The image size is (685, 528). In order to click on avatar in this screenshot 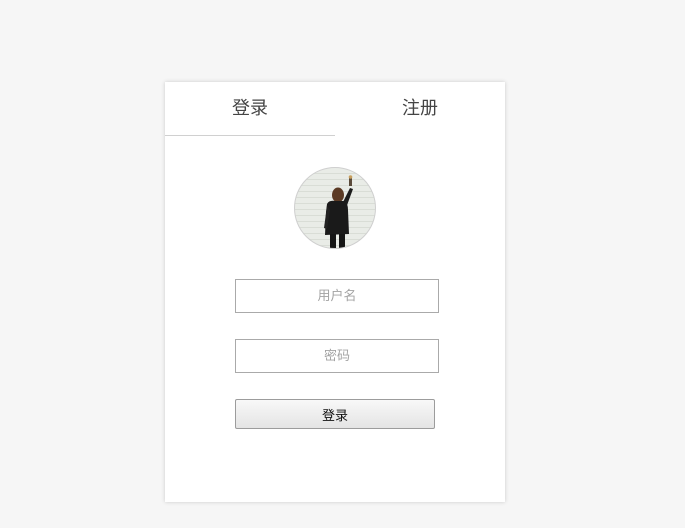, I will do `click(335, 208)`.